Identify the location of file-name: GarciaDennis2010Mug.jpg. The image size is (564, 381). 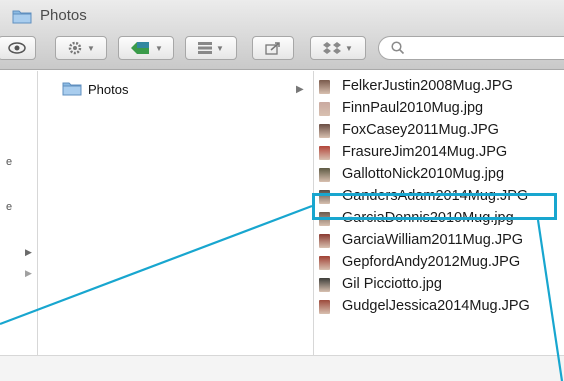
(428, 218).